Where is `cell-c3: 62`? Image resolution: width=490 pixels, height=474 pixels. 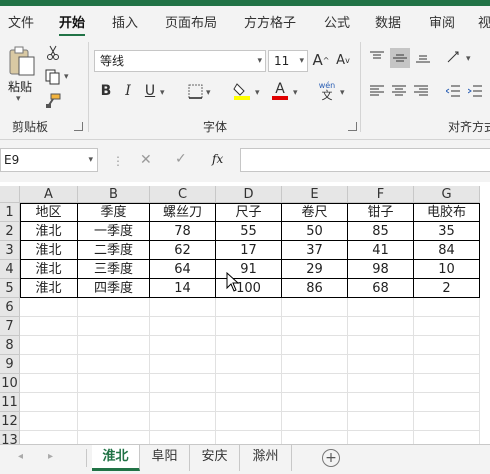 cell-c3: 62 is located at coordinates (183, 250).